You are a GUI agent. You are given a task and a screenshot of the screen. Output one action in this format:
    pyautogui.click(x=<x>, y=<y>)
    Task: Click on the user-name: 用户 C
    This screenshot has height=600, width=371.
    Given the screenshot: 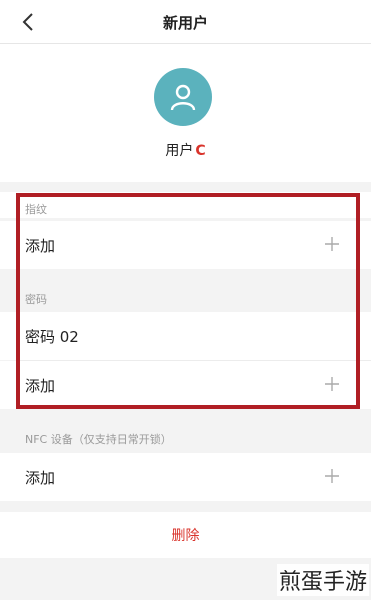 What is the action you would take?
    pyautogui.click(x=185, y=150)
    